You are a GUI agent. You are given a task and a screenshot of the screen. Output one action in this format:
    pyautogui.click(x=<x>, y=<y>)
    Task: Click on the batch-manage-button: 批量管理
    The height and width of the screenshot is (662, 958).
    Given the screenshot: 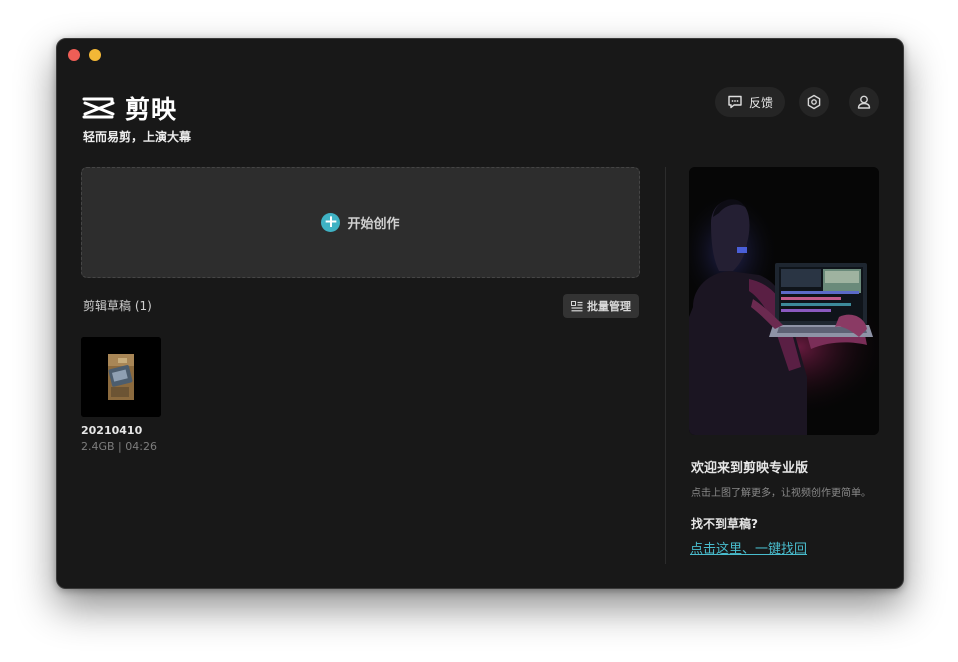 What is the action you would take?
    pyautogui.click(x=601, y=306)
    